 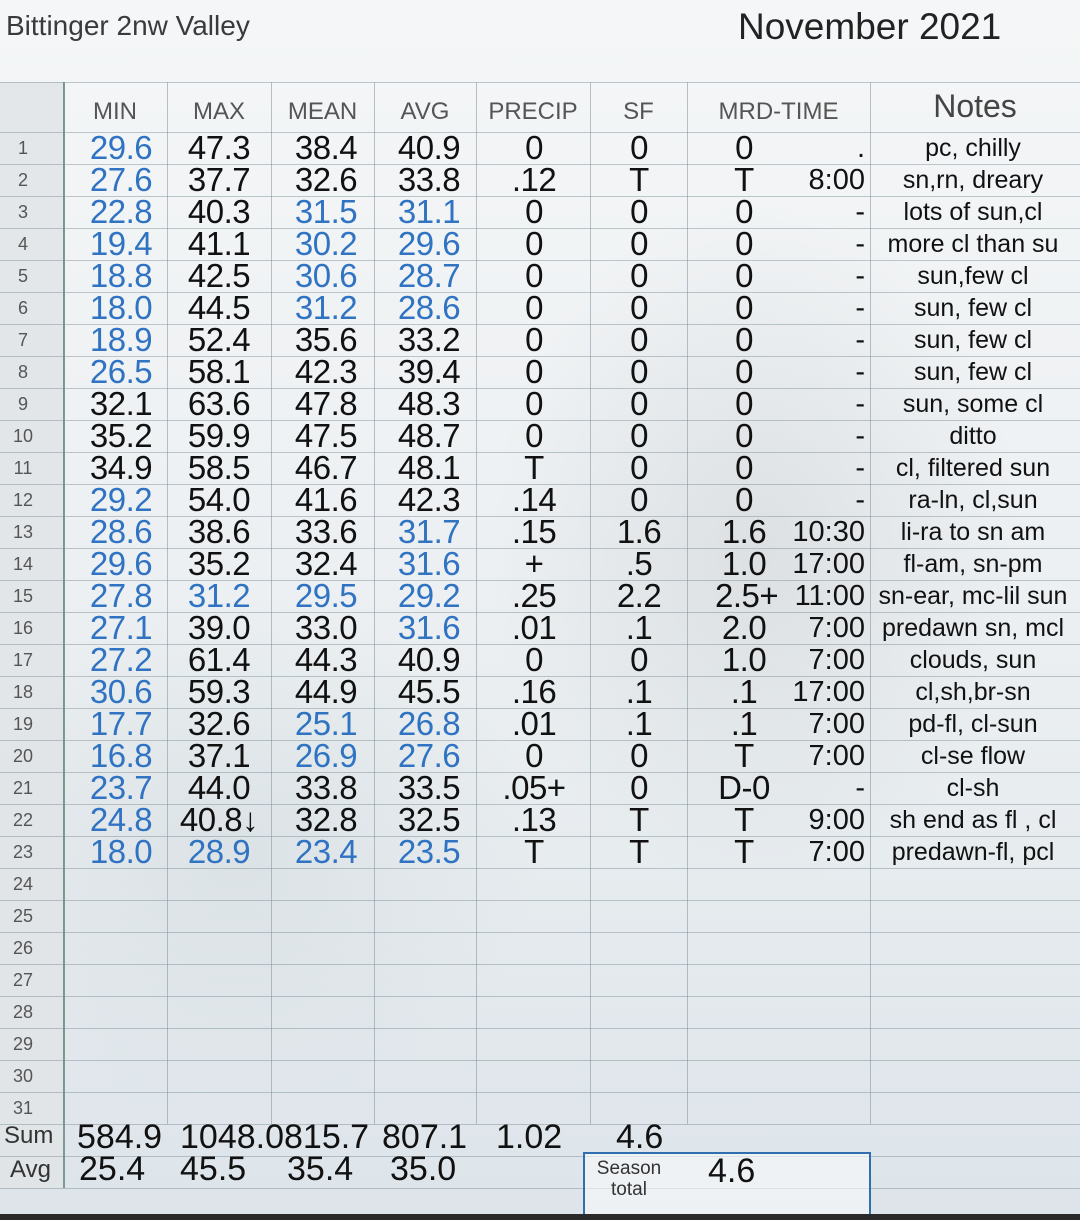 What do you see at coordinates (429, 179) in the screenshot?
I see `cell-avg: 33.8` at bounding box center [429, 179].